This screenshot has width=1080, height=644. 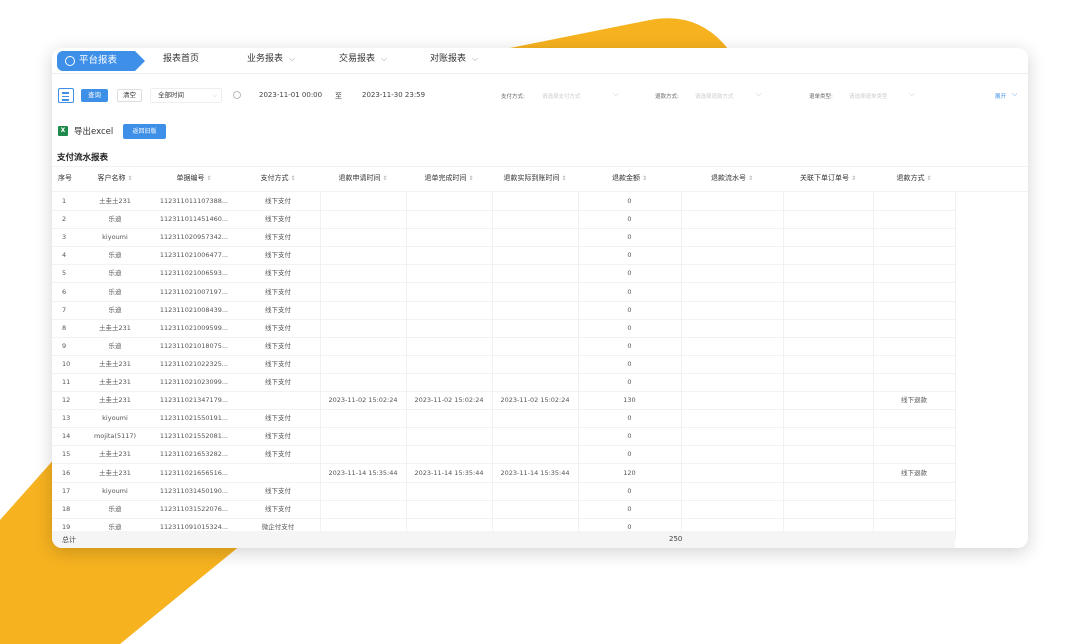 I want to click on pay-method-select: 请选择支付方式, so click(x=561, y=96).